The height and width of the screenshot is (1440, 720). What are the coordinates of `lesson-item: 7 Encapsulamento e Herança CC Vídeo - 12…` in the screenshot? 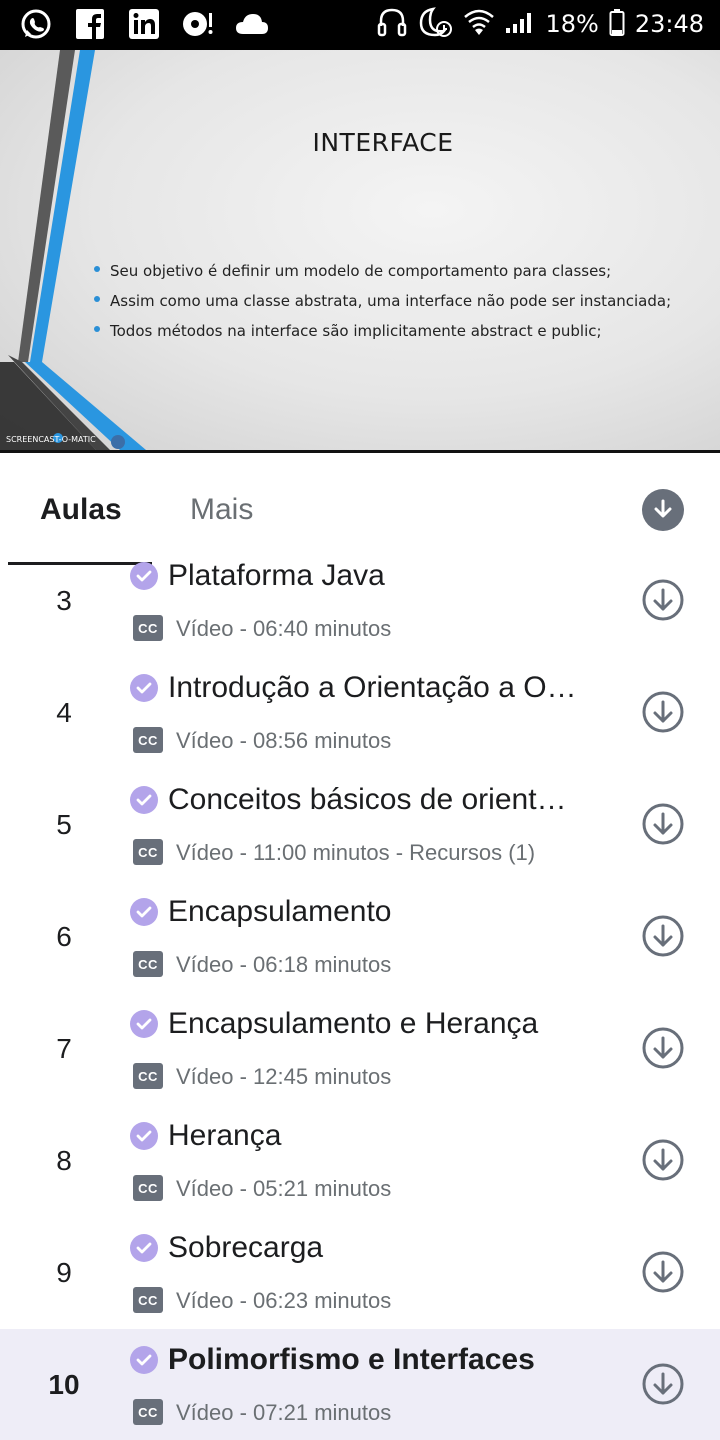 It's located at (360, 1049).